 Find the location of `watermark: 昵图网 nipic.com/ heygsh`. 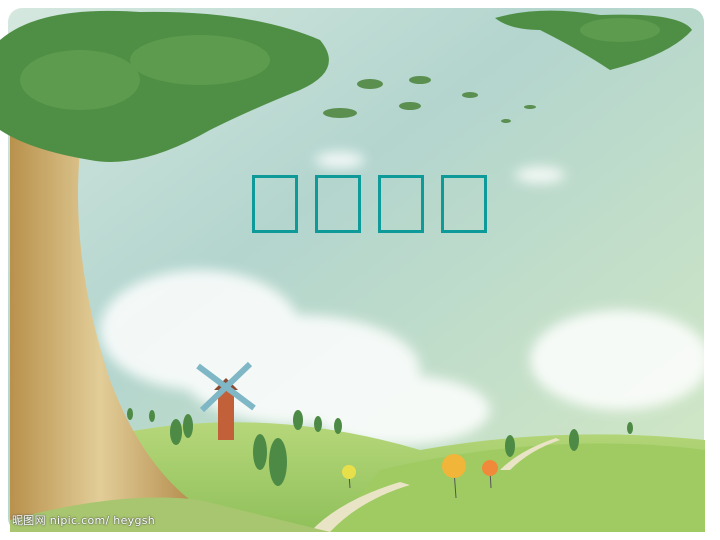

watermark: 昵图网 nipic.com/ heygsh is located at coordinates (84, 520).